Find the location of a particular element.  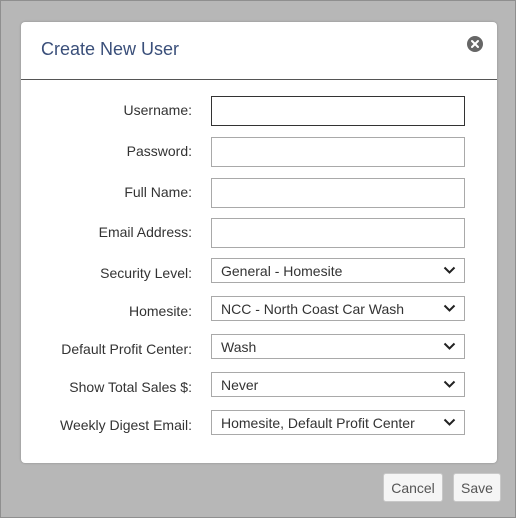

dialog-header: Create New User is located at coordinates (259, 51).